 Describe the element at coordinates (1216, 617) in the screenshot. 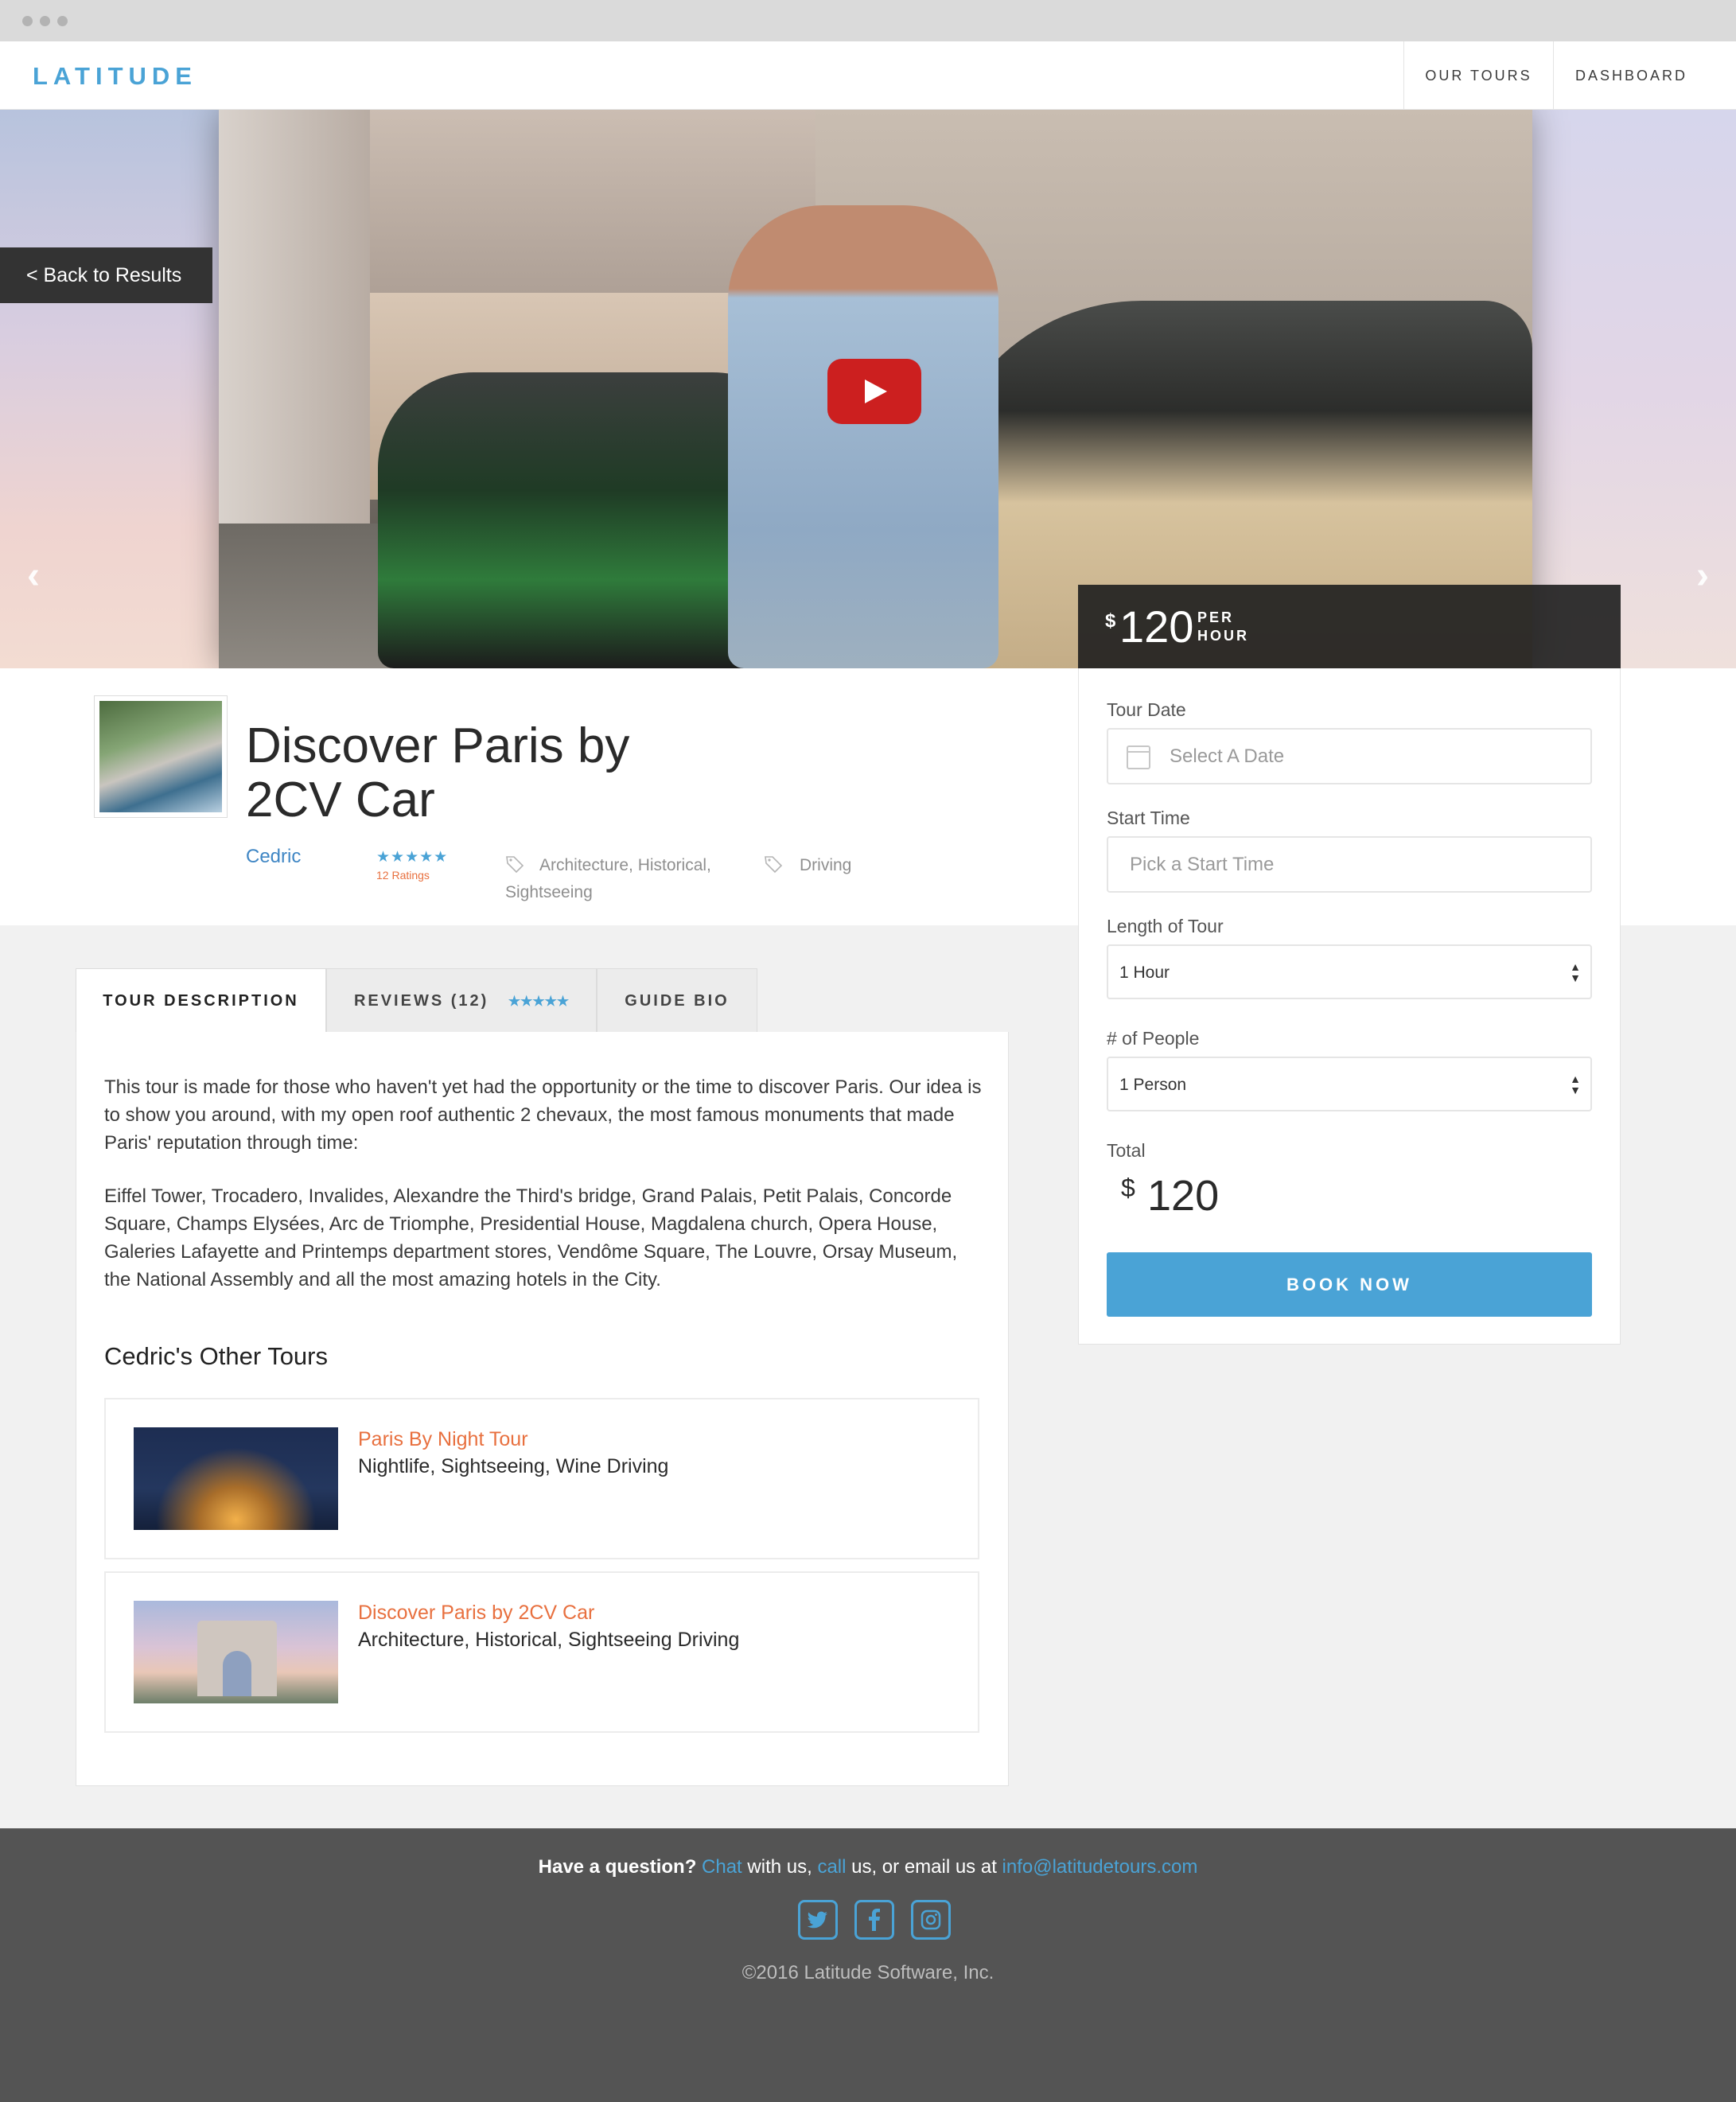

I see `price-per: PER` at that location.